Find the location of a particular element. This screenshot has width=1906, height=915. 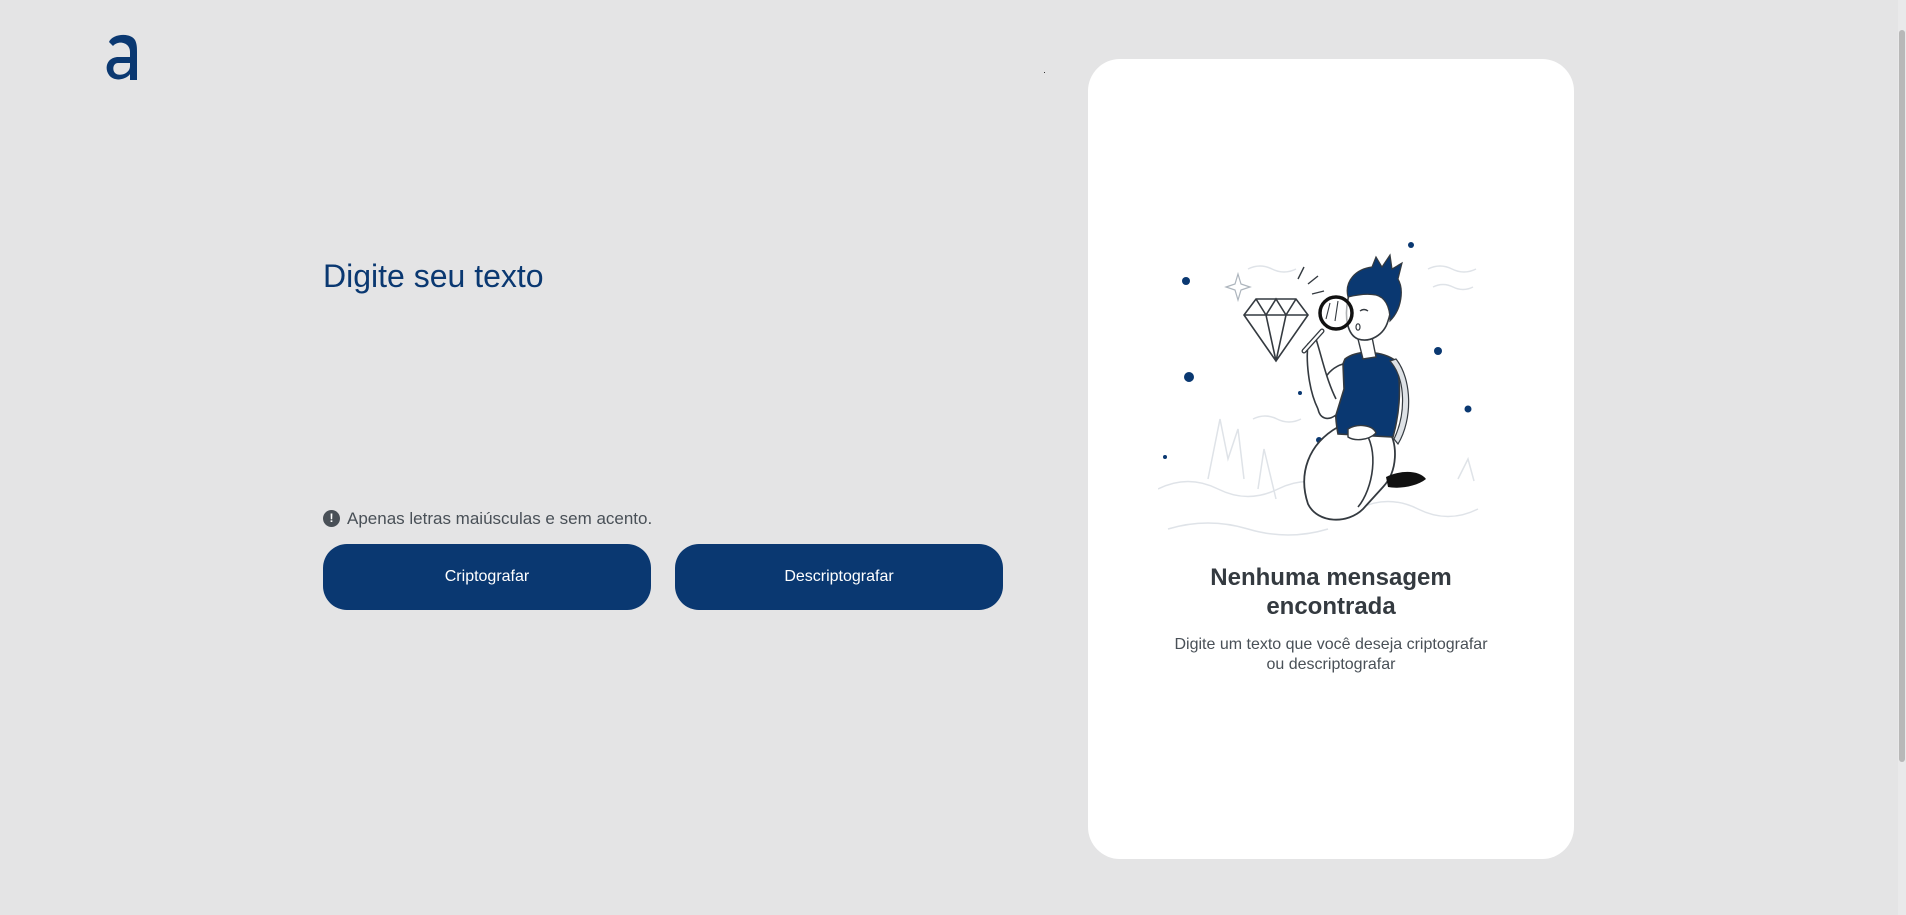

page-scrollbar is located at coordinates (1902, 457).